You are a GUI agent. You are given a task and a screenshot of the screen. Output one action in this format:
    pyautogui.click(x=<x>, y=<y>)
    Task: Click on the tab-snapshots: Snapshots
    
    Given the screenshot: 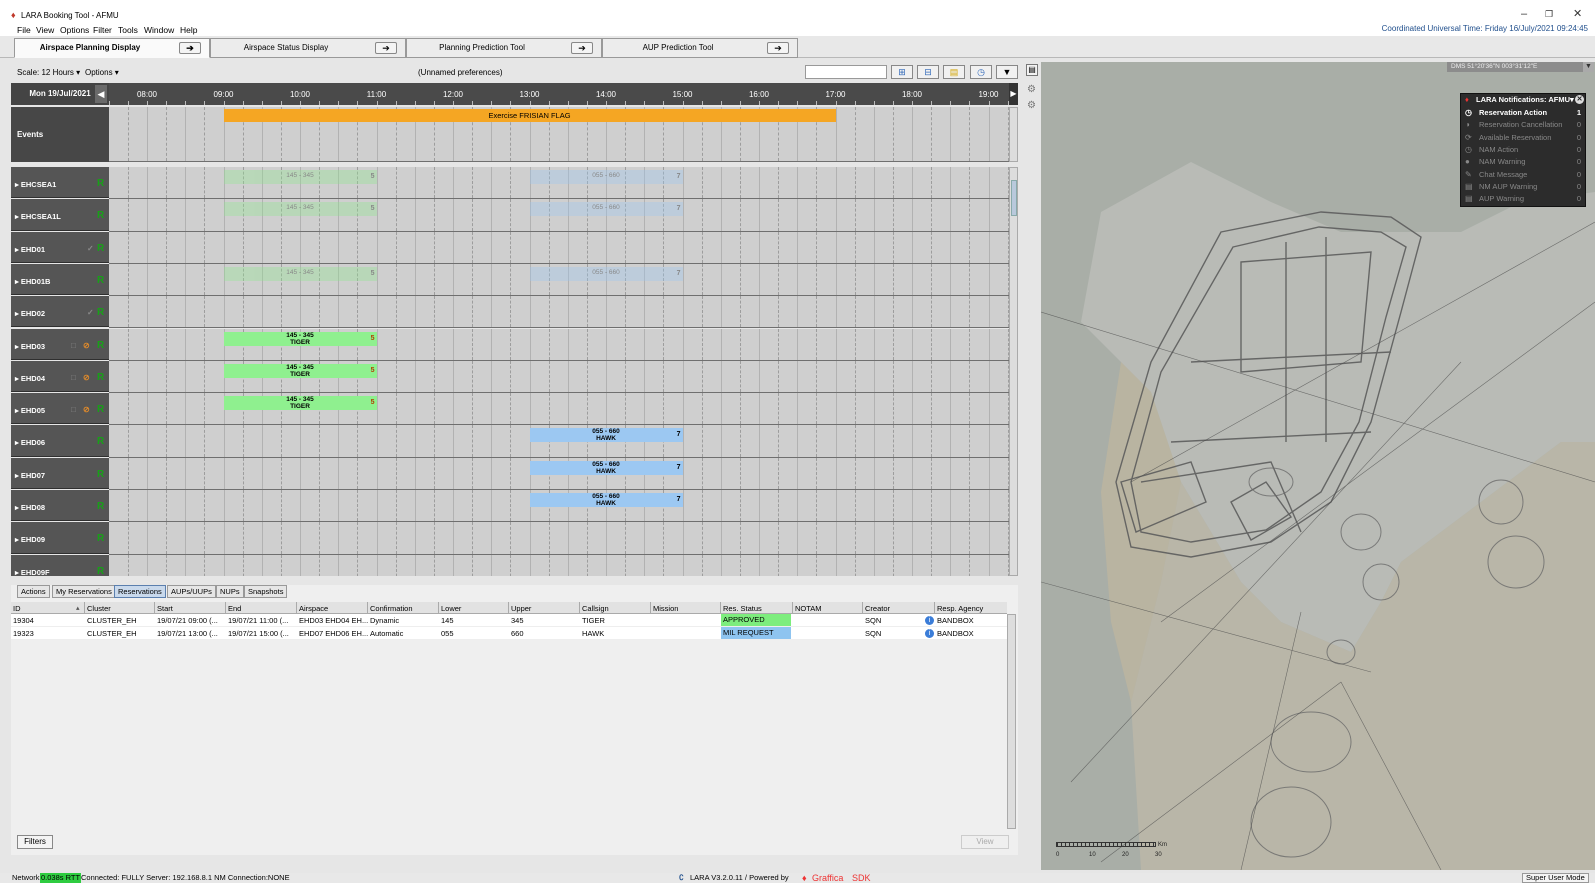 What is the action you would take?
    pyautogui.click(x=266, y=591)
    